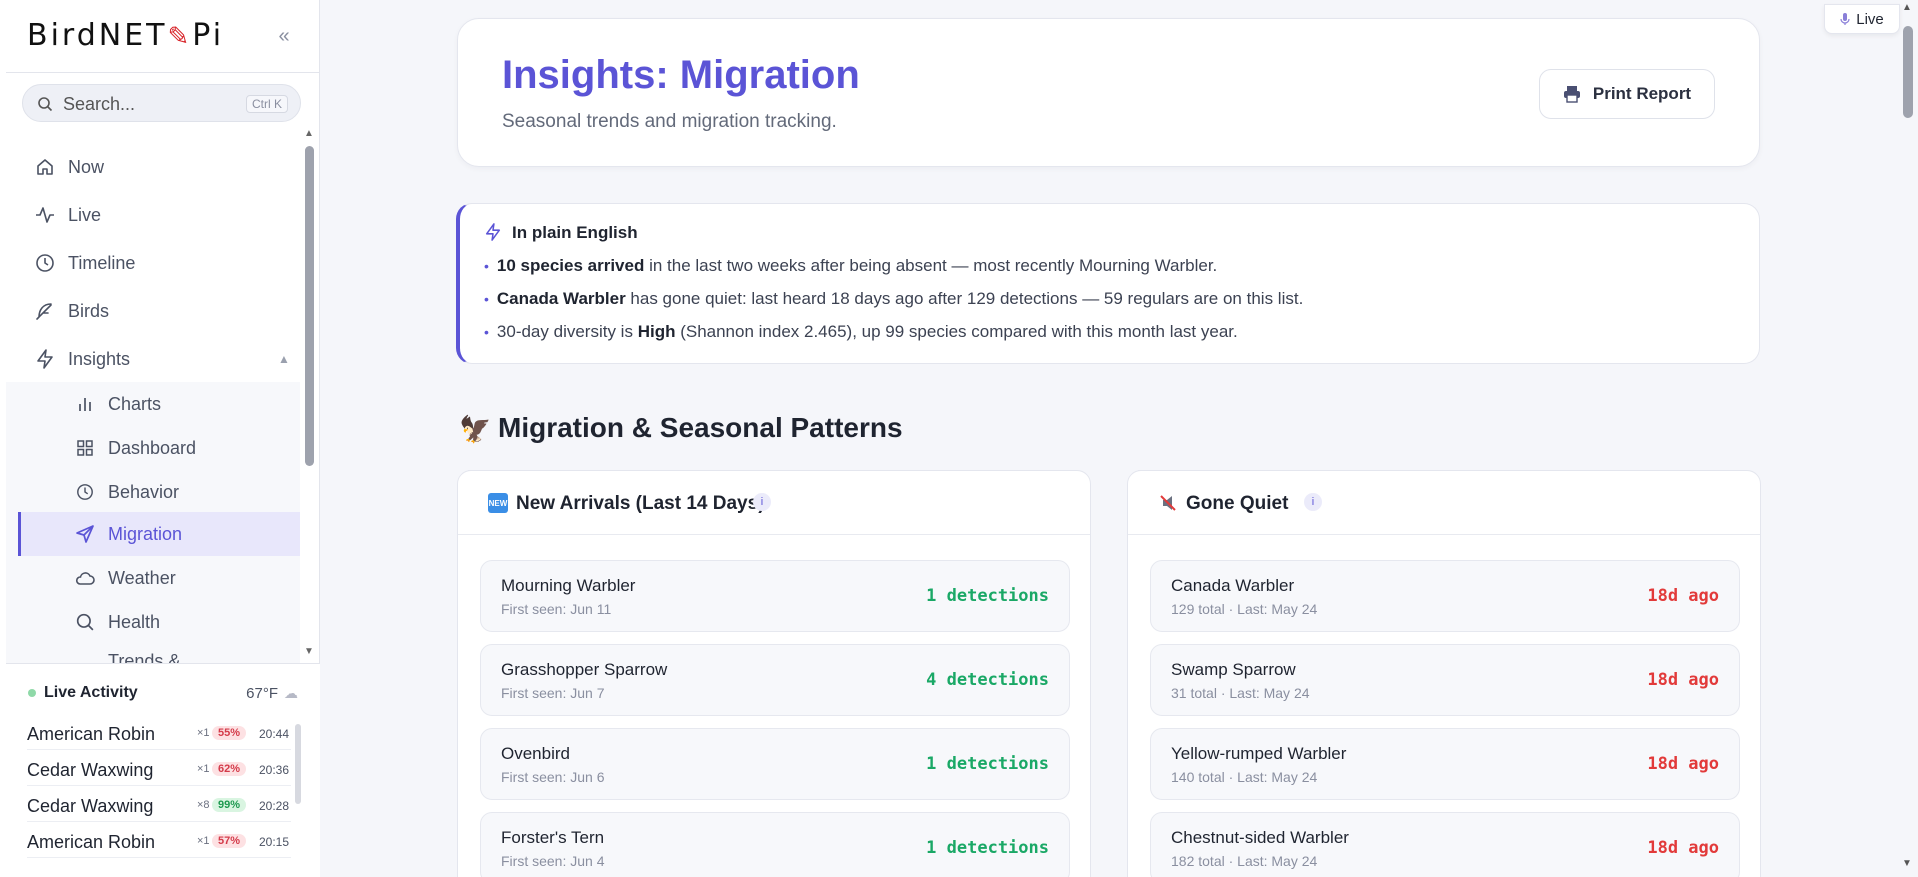 This screenshot has height=877, width=1918. I want to click on collapse-sidebar-button: «, so click(284, 36).